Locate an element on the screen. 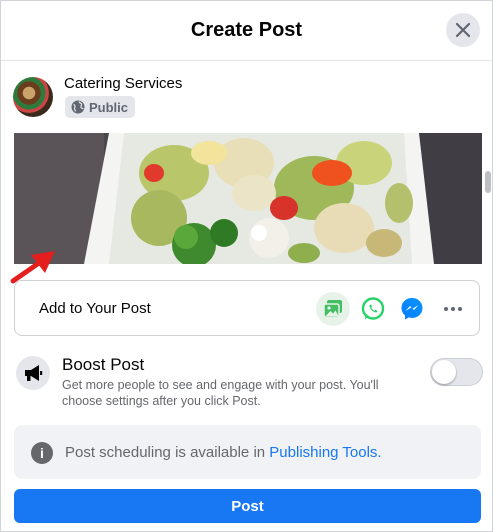 This screenshot has height=532, width=493. megaphone-icon is located at coordinates (34, 373).